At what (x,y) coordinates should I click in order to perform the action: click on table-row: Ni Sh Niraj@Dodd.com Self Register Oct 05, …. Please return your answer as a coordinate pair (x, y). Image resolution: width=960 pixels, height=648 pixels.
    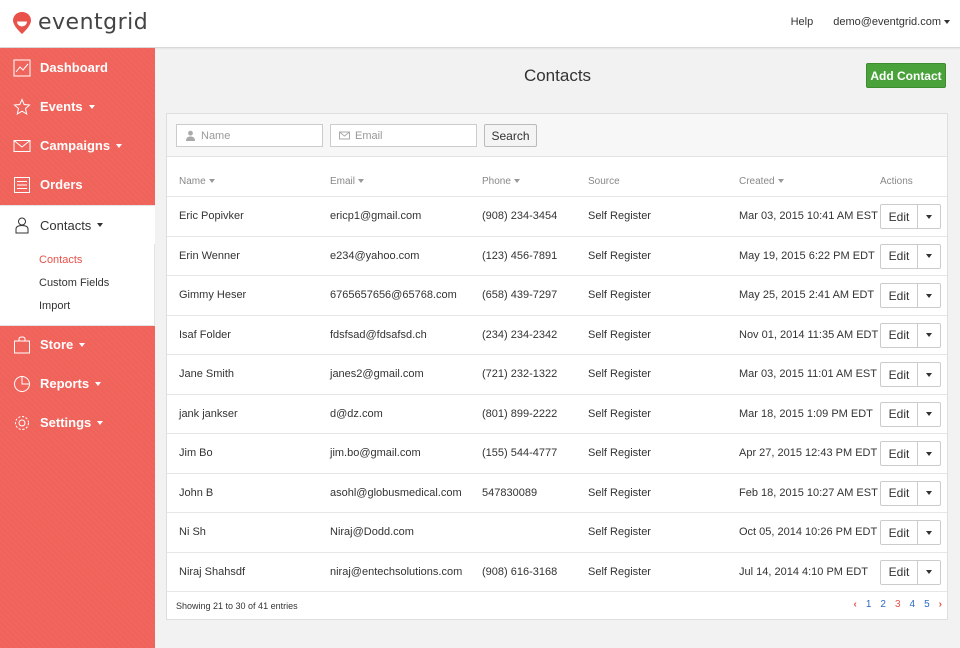
    Looking at the image, I should click on (557, 531).